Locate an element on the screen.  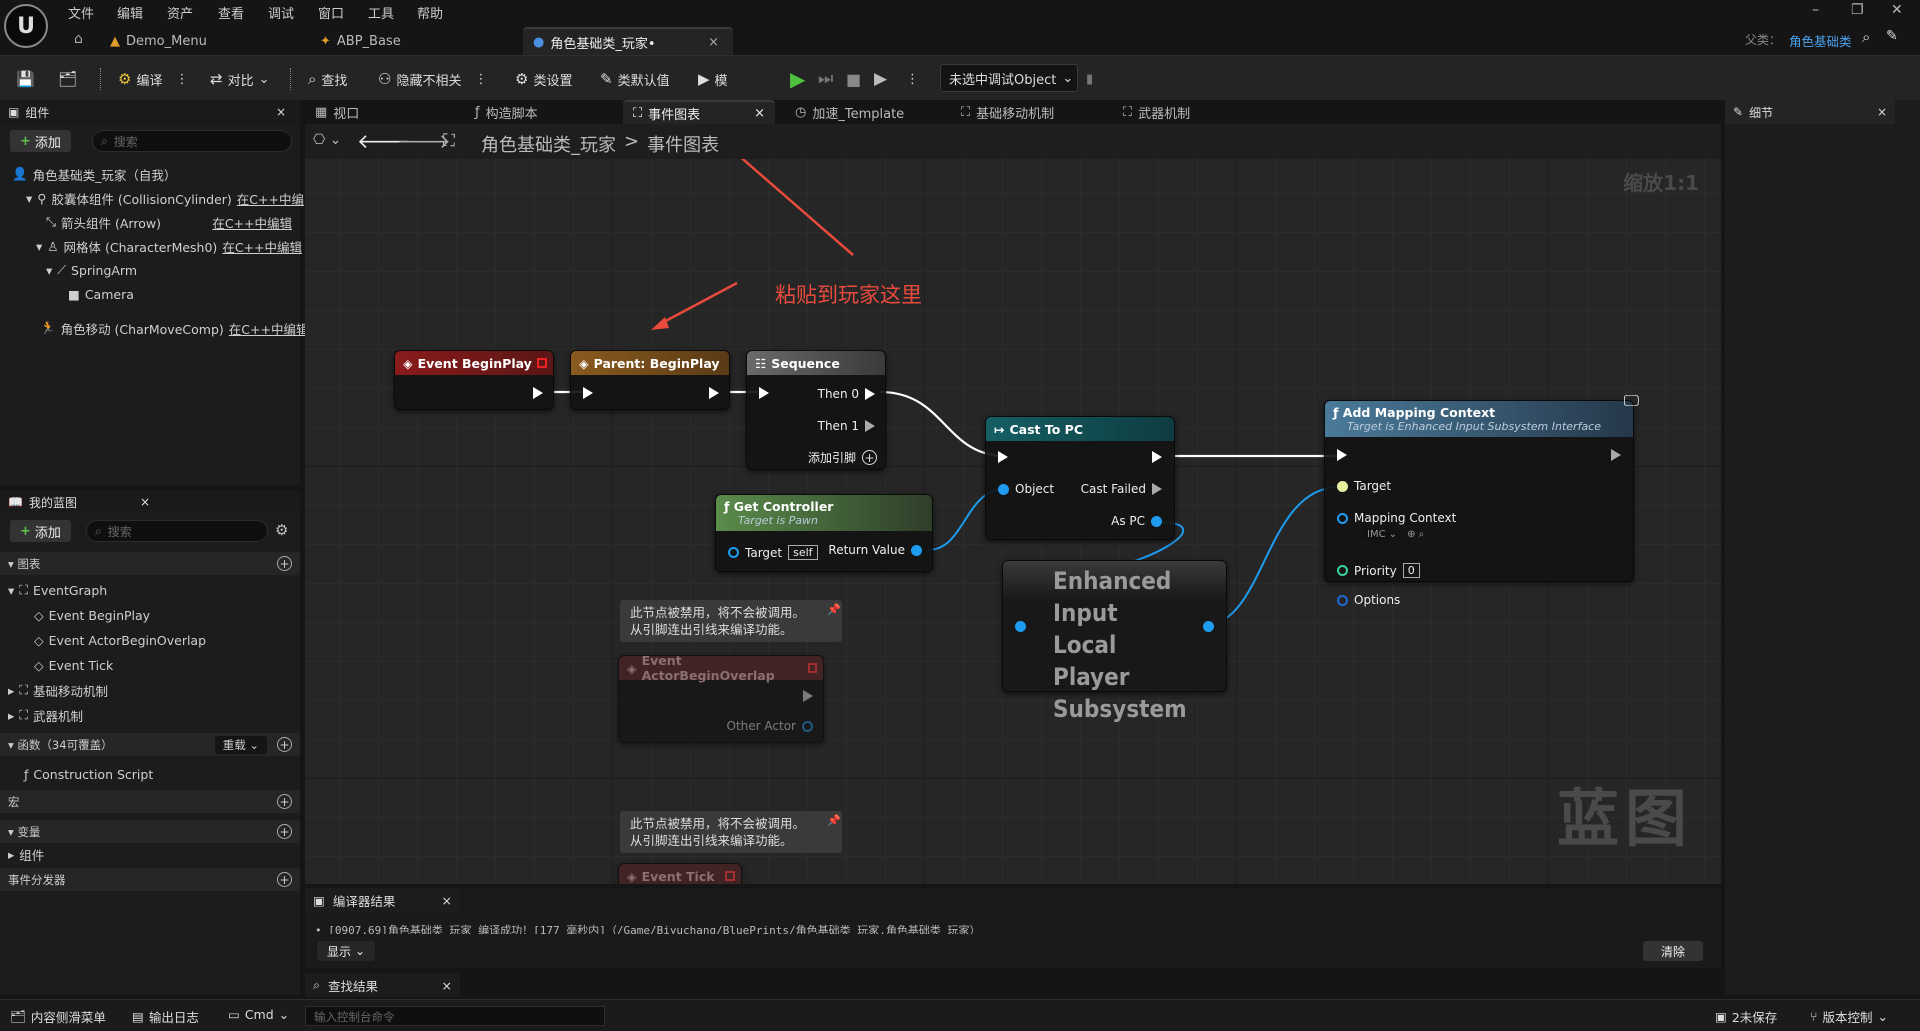
unreal-logo-icon: U is located at coordinates (26, 26).